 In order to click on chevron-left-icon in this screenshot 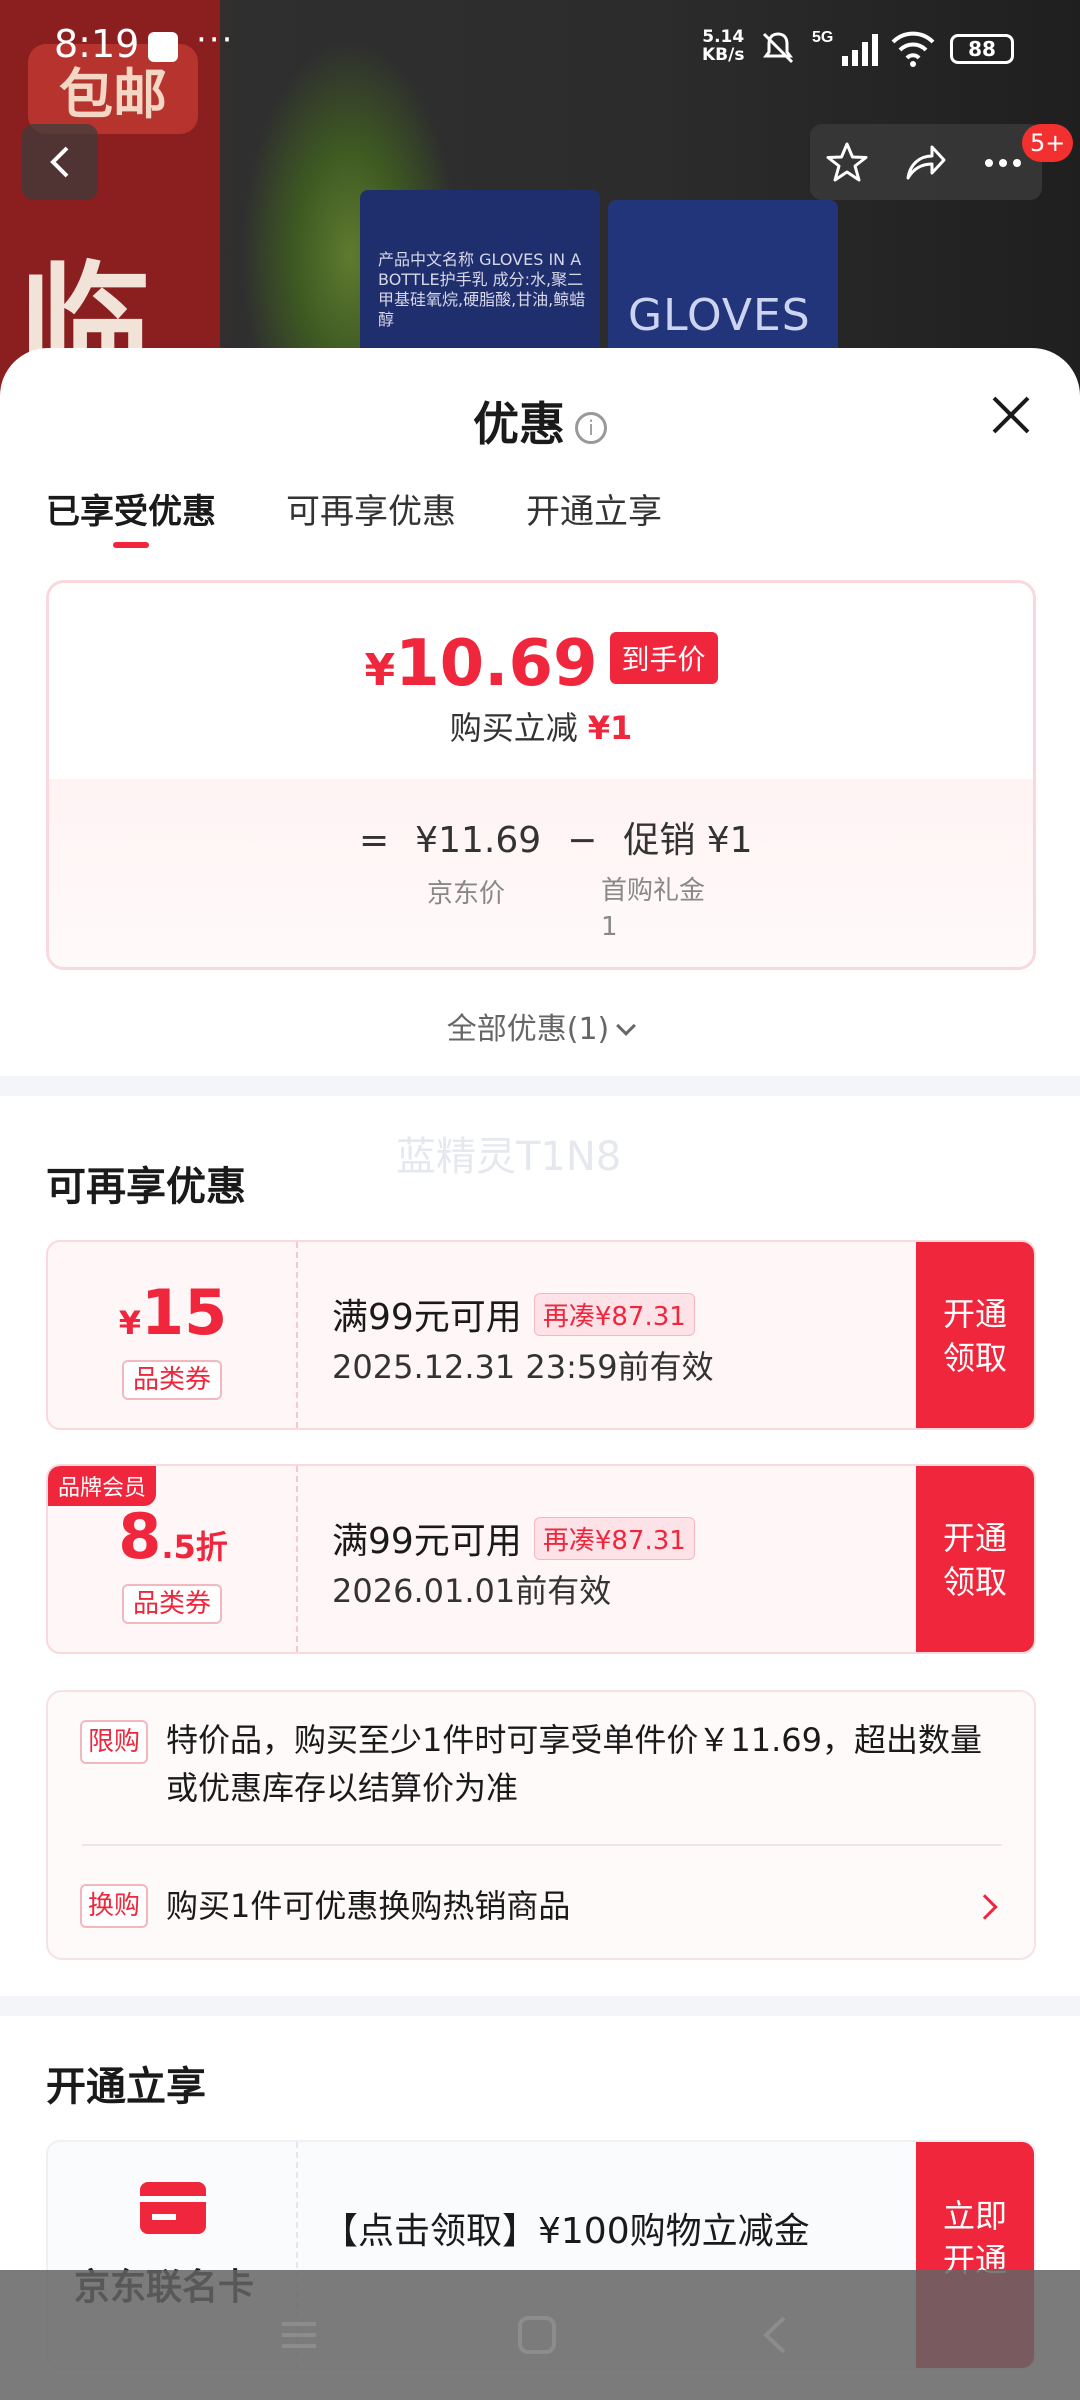, I will do `click(59, 162)`.